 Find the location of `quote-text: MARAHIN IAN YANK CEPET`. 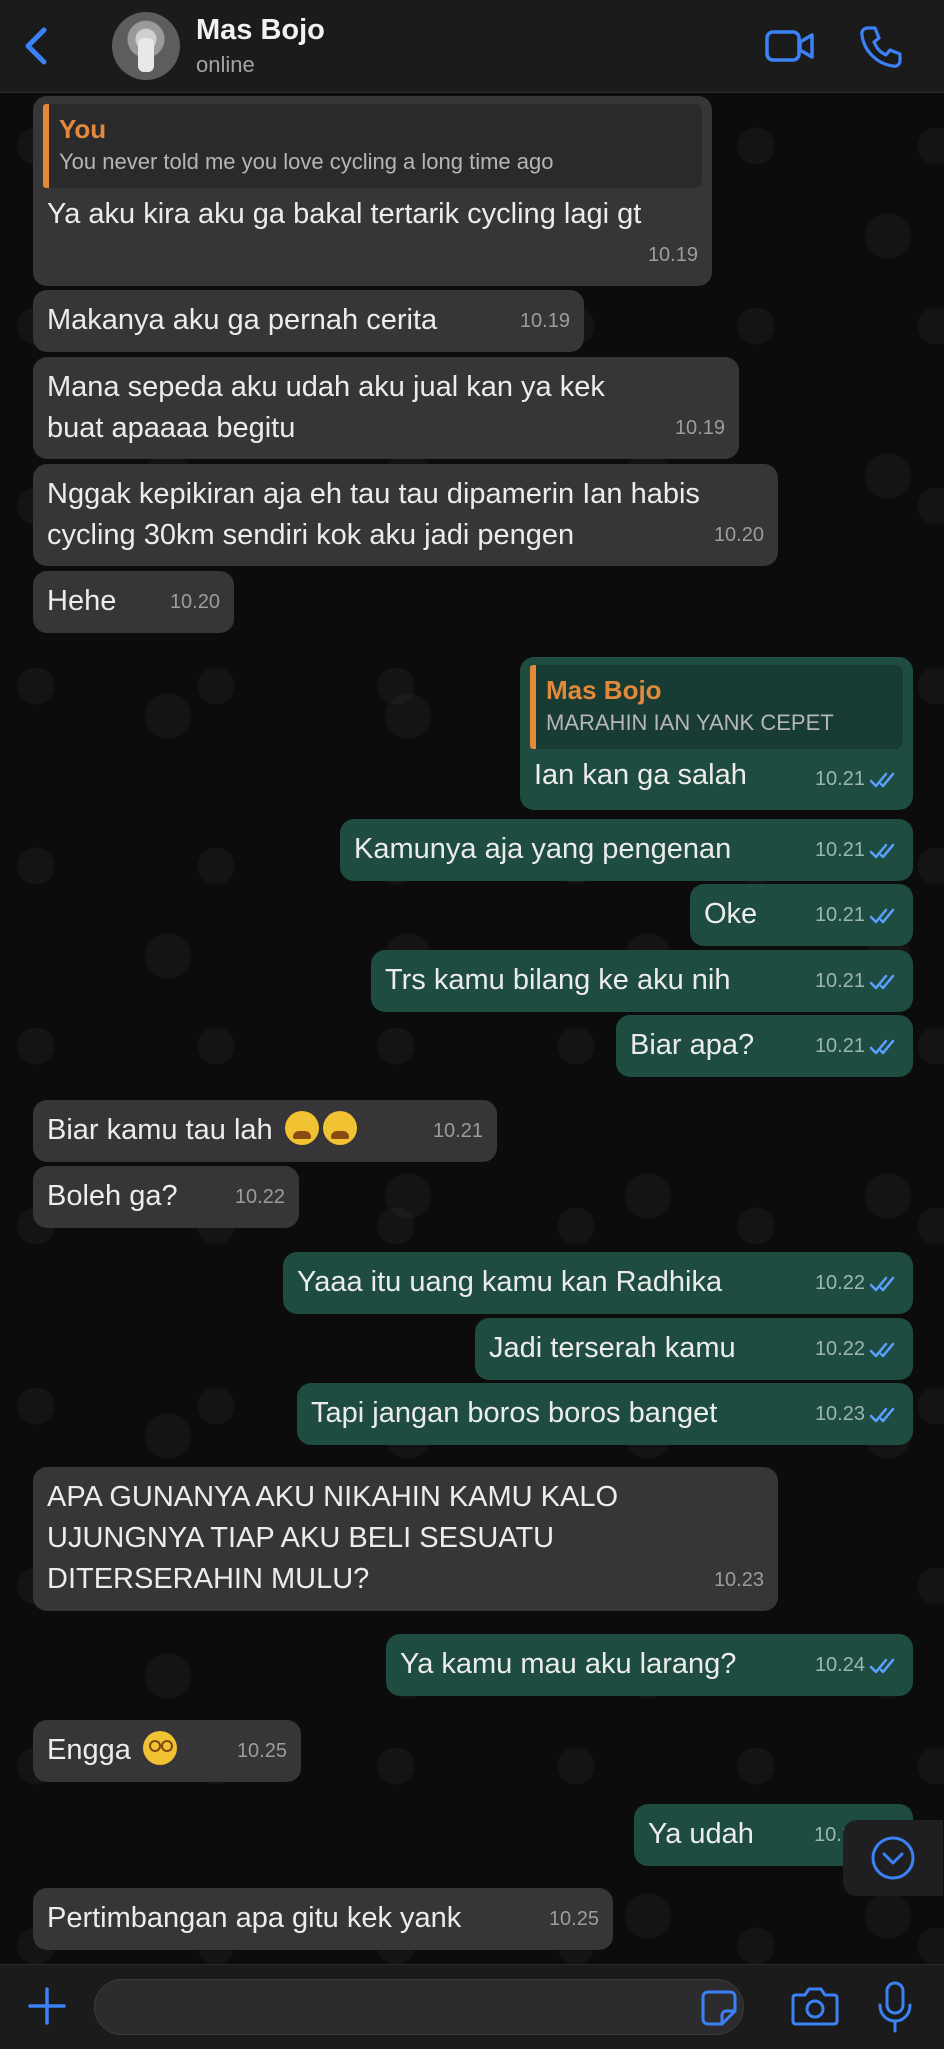

quote-text: MARAHIN IAN YANK CEPET is located at coordinates (690, 722).